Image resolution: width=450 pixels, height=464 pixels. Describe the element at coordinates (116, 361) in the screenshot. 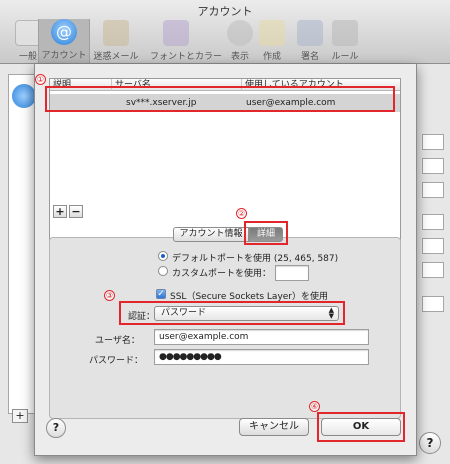

I see `password-label: パスワード：` at that location.